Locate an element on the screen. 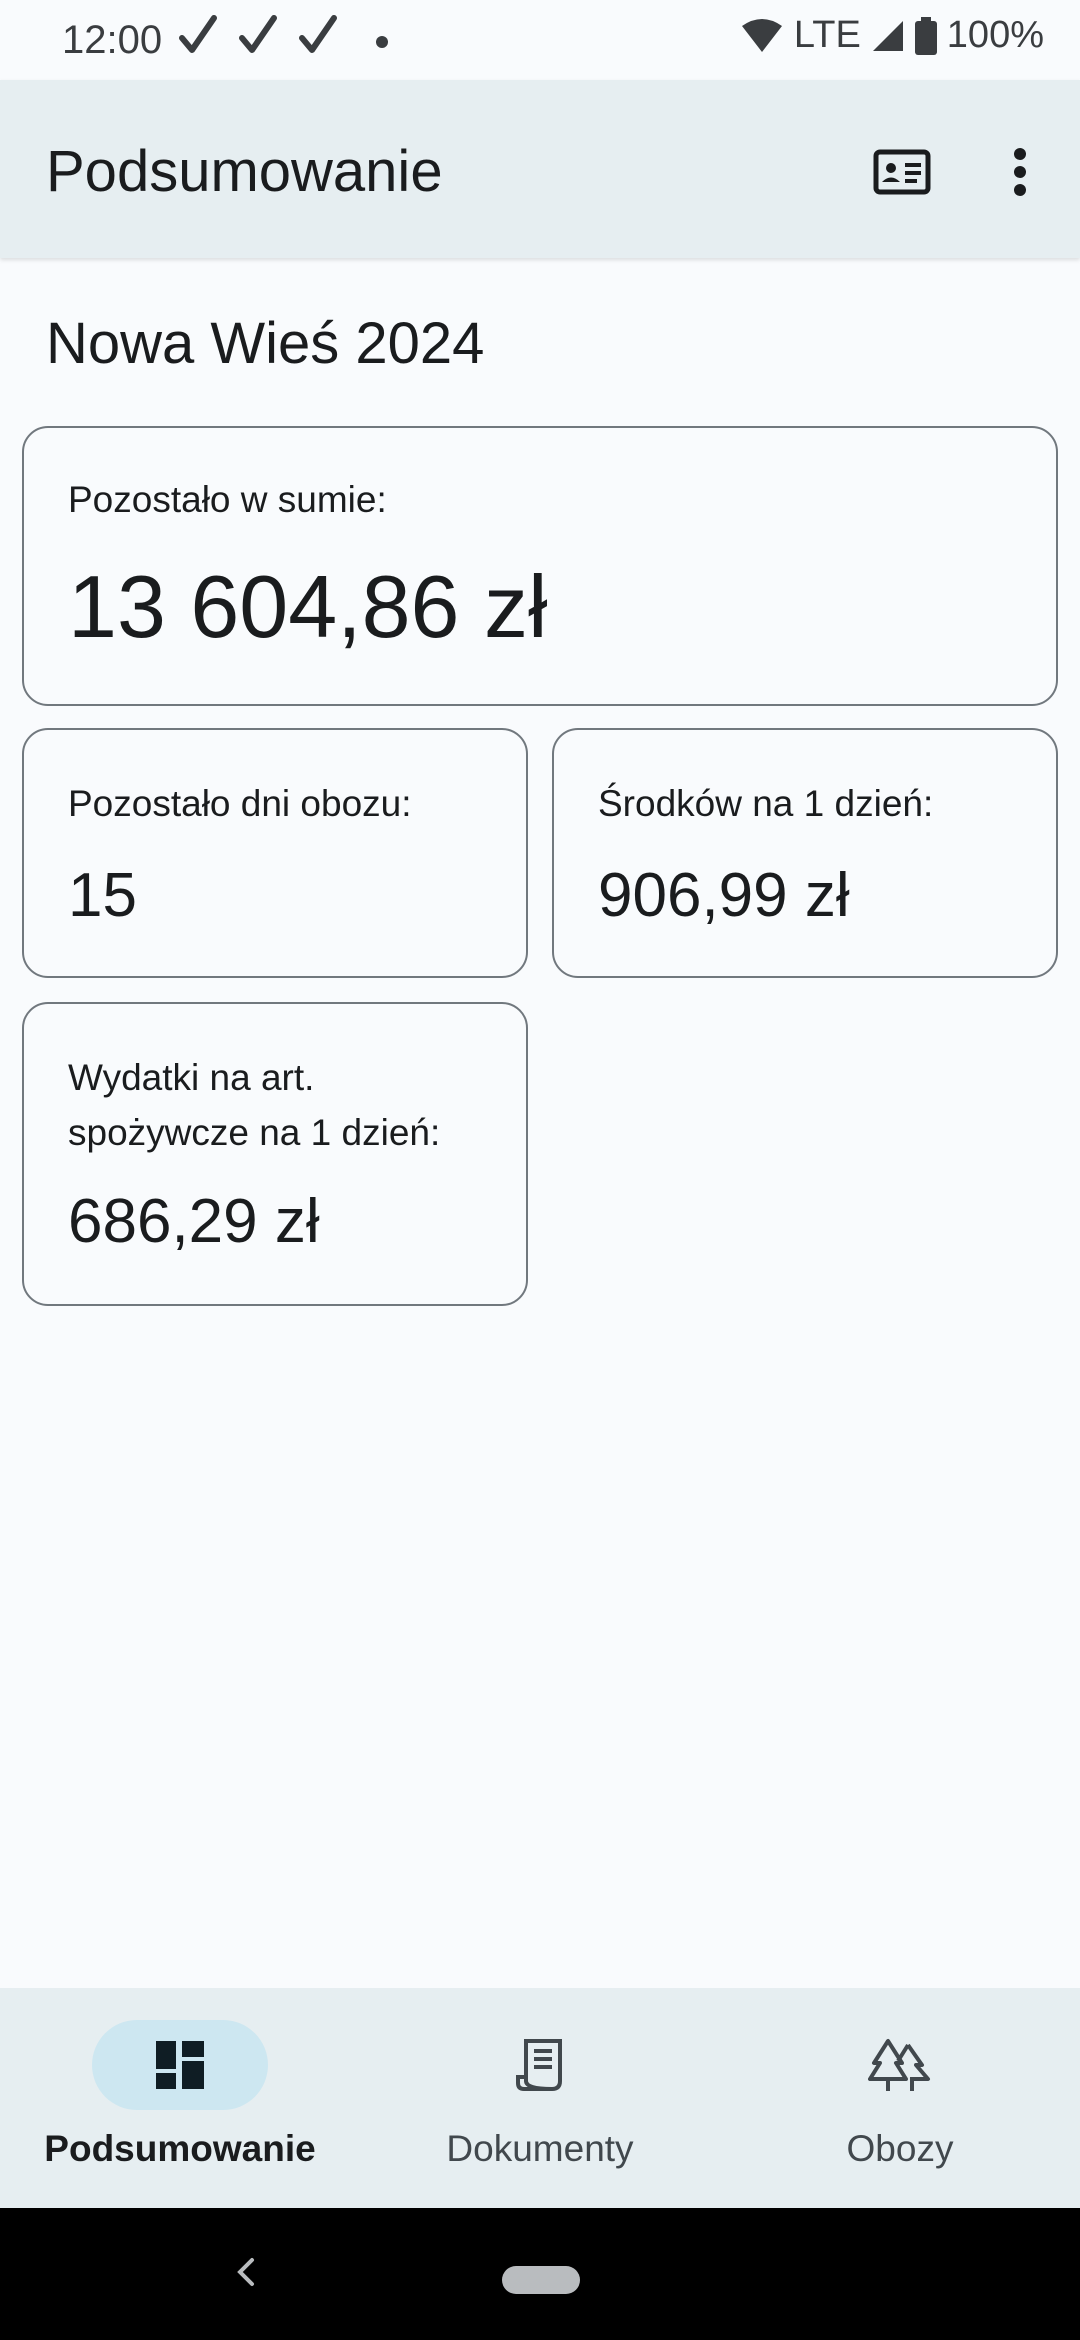 This screenshot has width=1080, height=2340. receipt-icon is located at coordinates (539, 2065).